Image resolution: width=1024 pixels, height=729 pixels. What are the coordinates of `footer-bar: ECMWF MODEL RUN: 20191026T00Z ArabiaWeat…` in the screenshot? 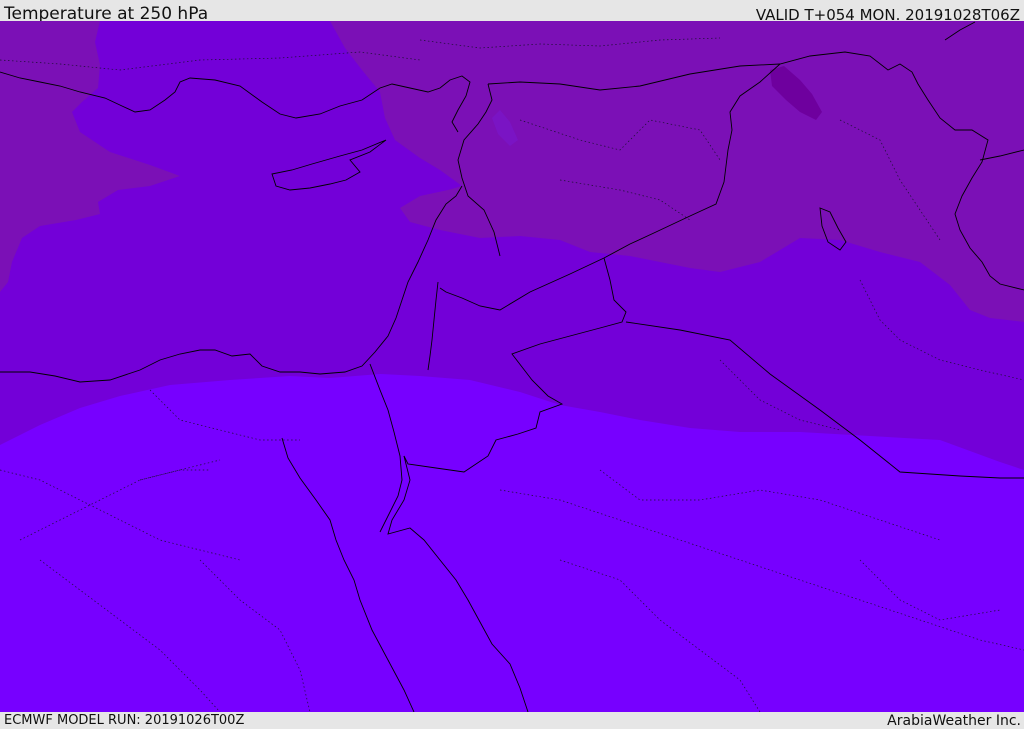 It's located at (512, 720).